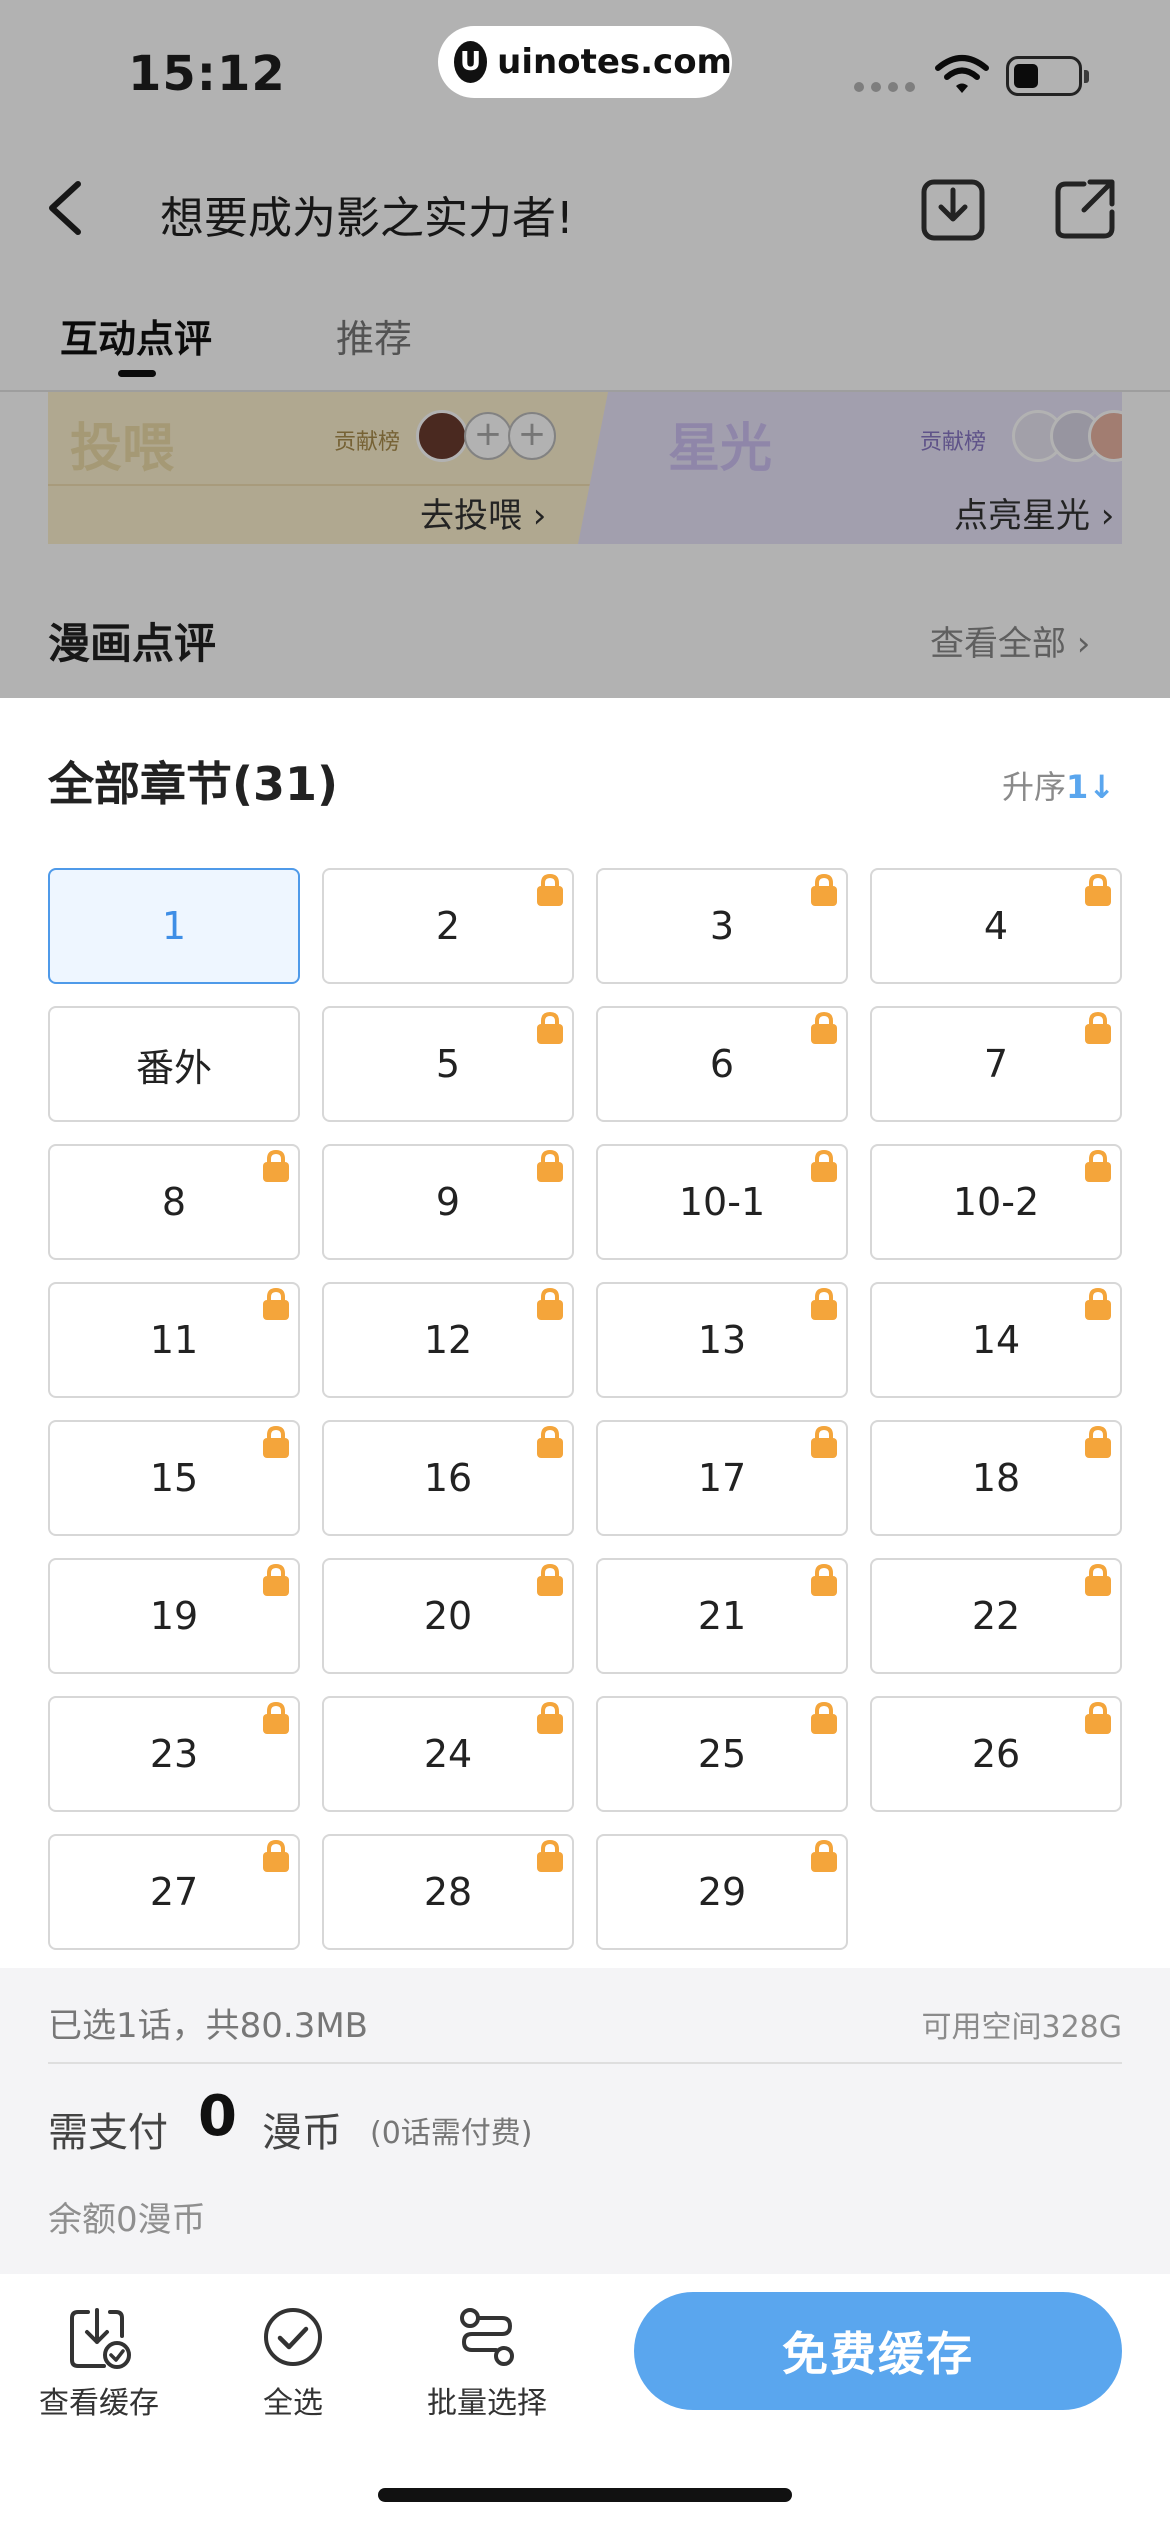  I want to click on chapter-cell: 17, so click(722, 1478).